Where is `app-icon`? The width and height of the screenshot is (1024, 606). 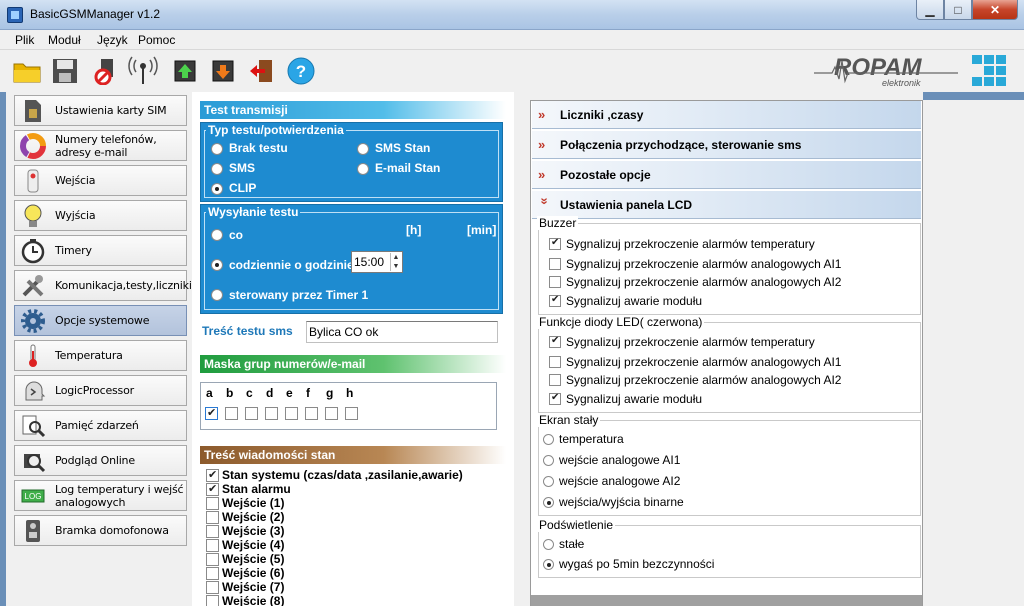
app-icon is located at coordinates (15, 15).